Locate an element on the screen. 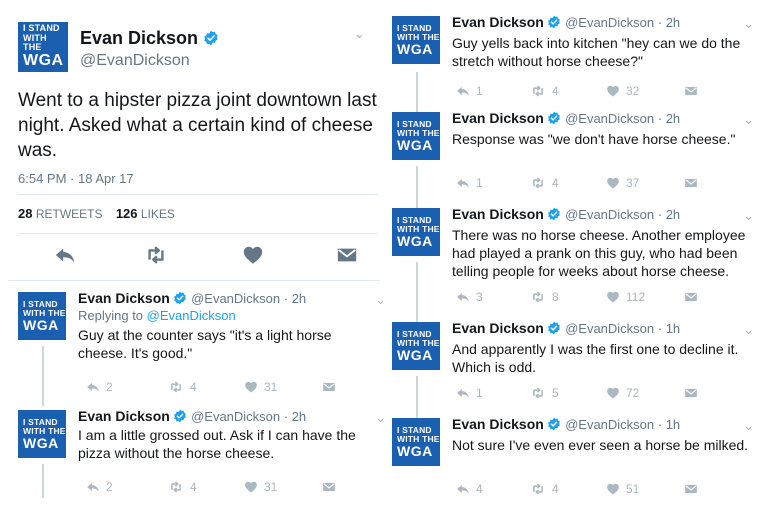  reply-action: 3 is located at coordinates (469, 297).